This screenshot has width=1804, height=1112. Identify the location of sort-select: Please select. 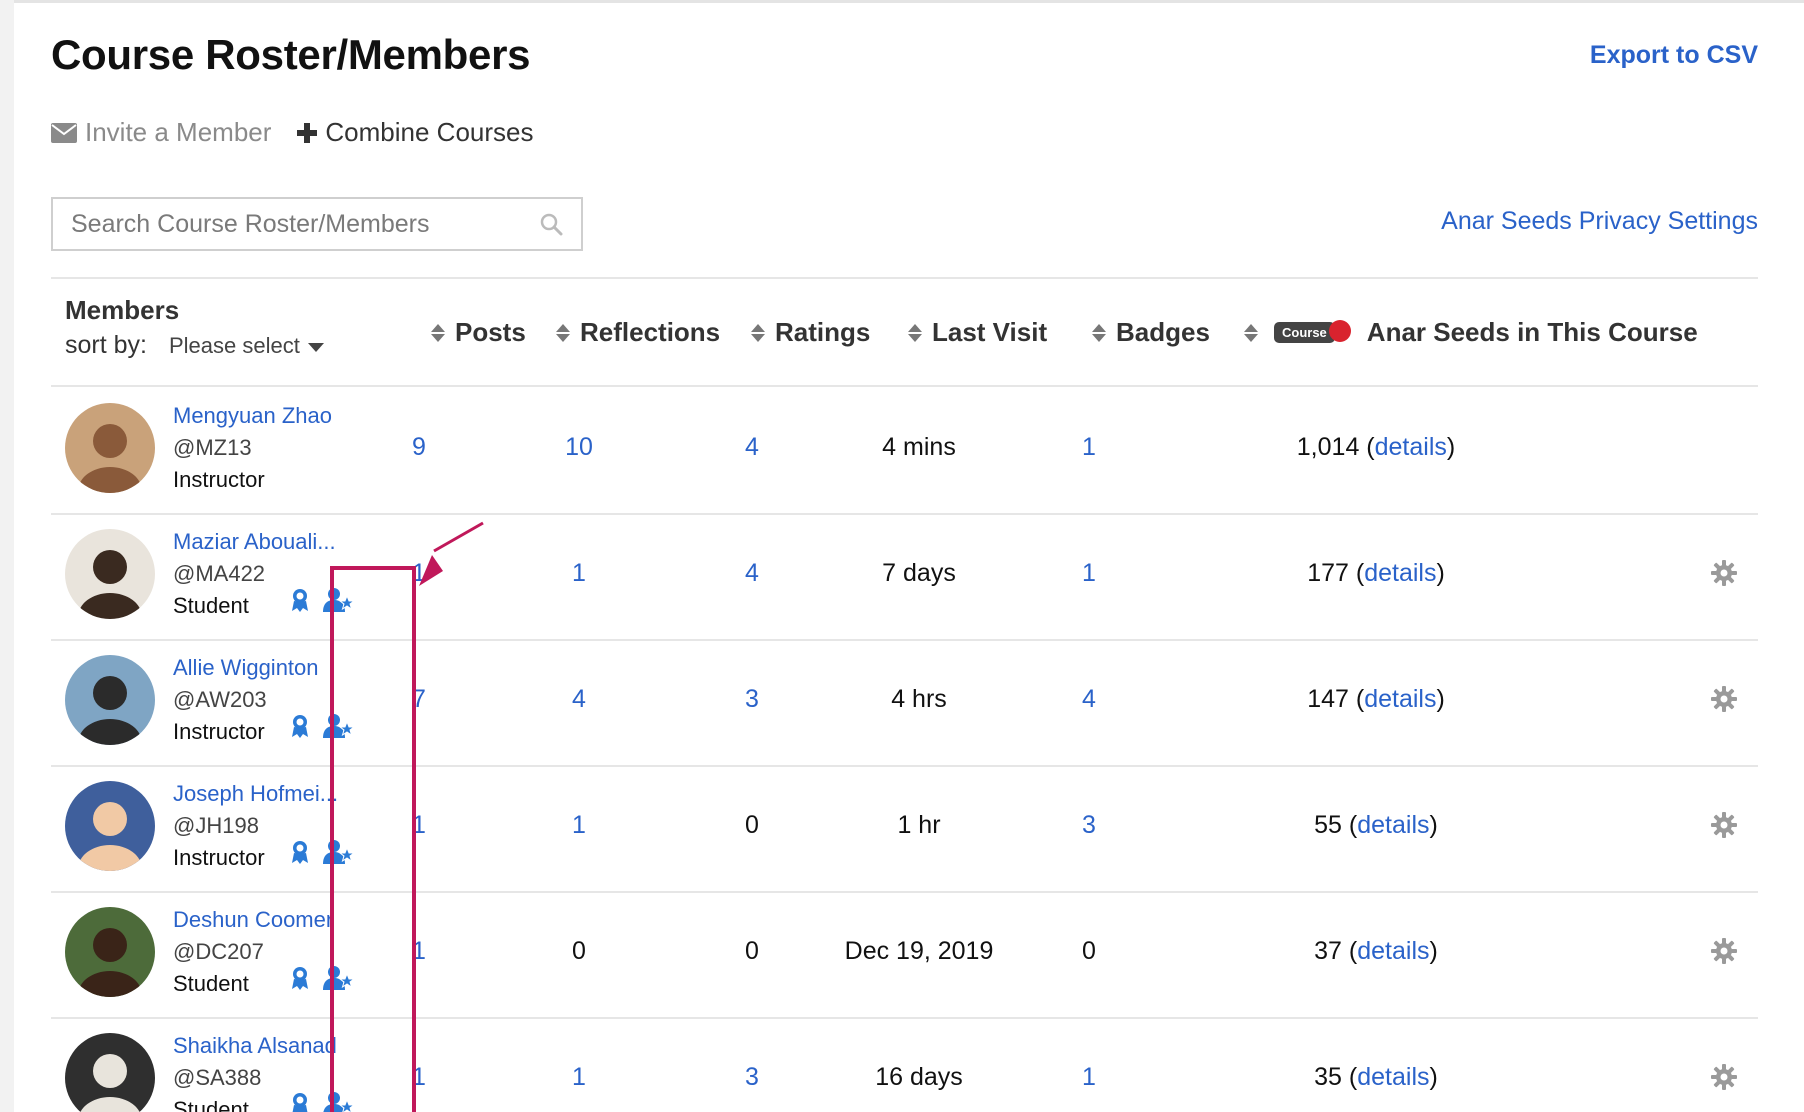
(246, 346).